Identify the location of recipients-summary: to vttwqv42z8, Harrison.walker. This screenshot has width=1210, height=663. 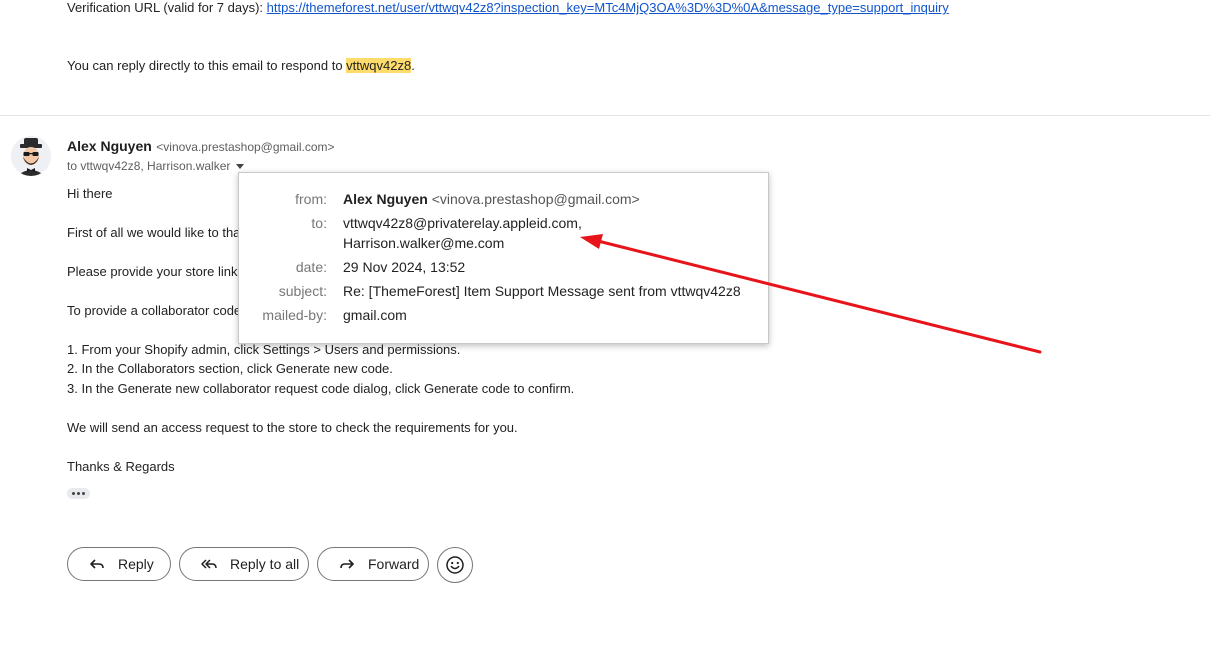
(149, 166).